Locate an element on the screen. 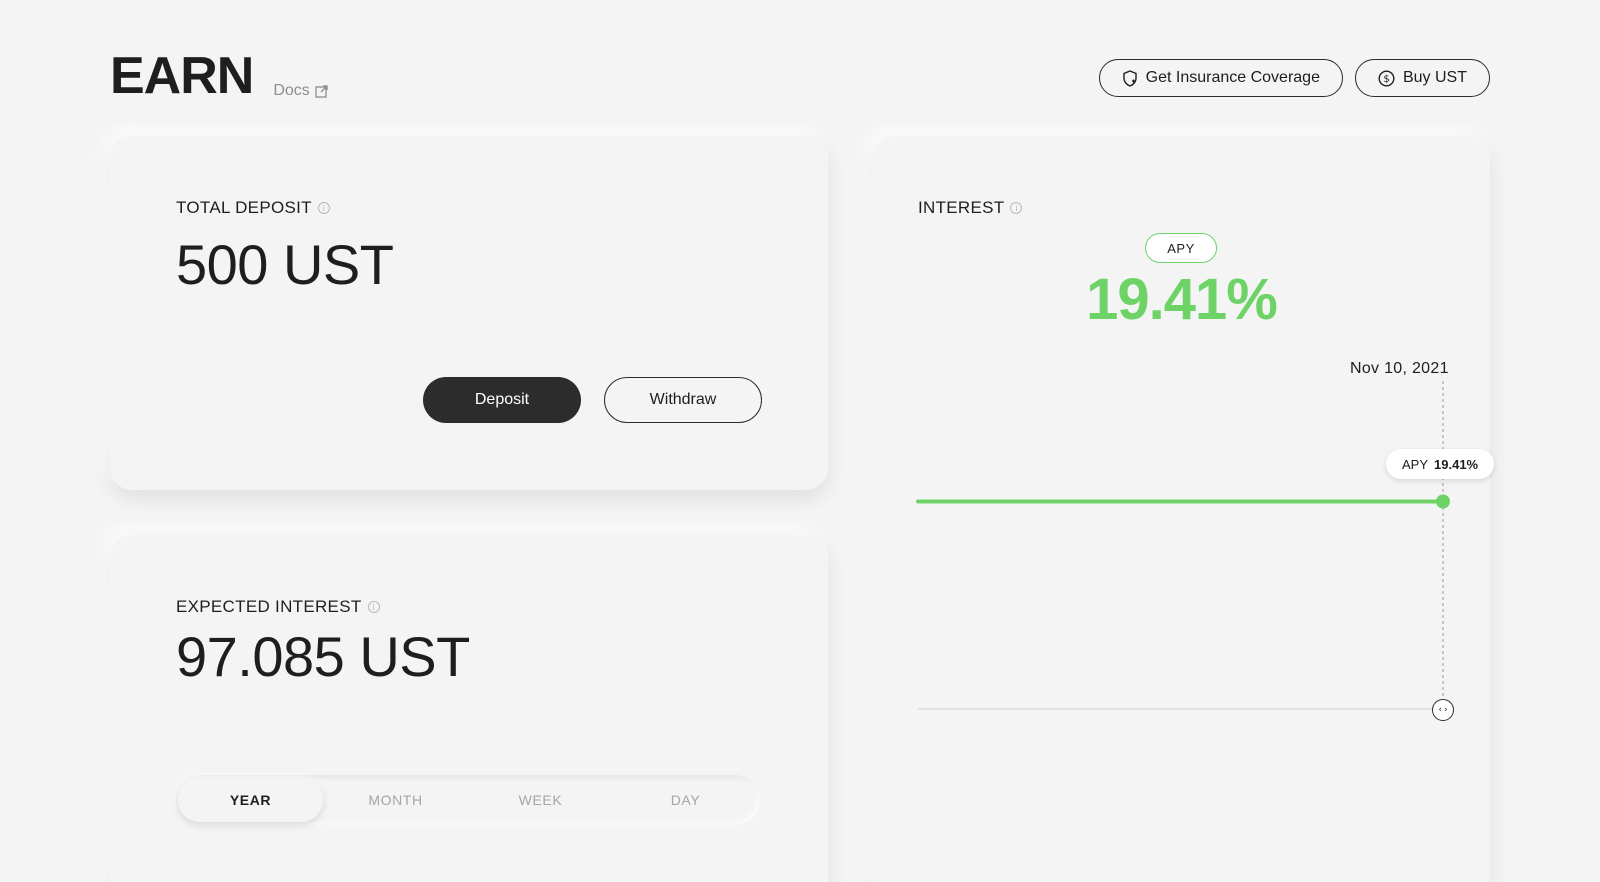 The image size is (1600, 882). apy-highlight-point is located at coordinates (1443, 501).